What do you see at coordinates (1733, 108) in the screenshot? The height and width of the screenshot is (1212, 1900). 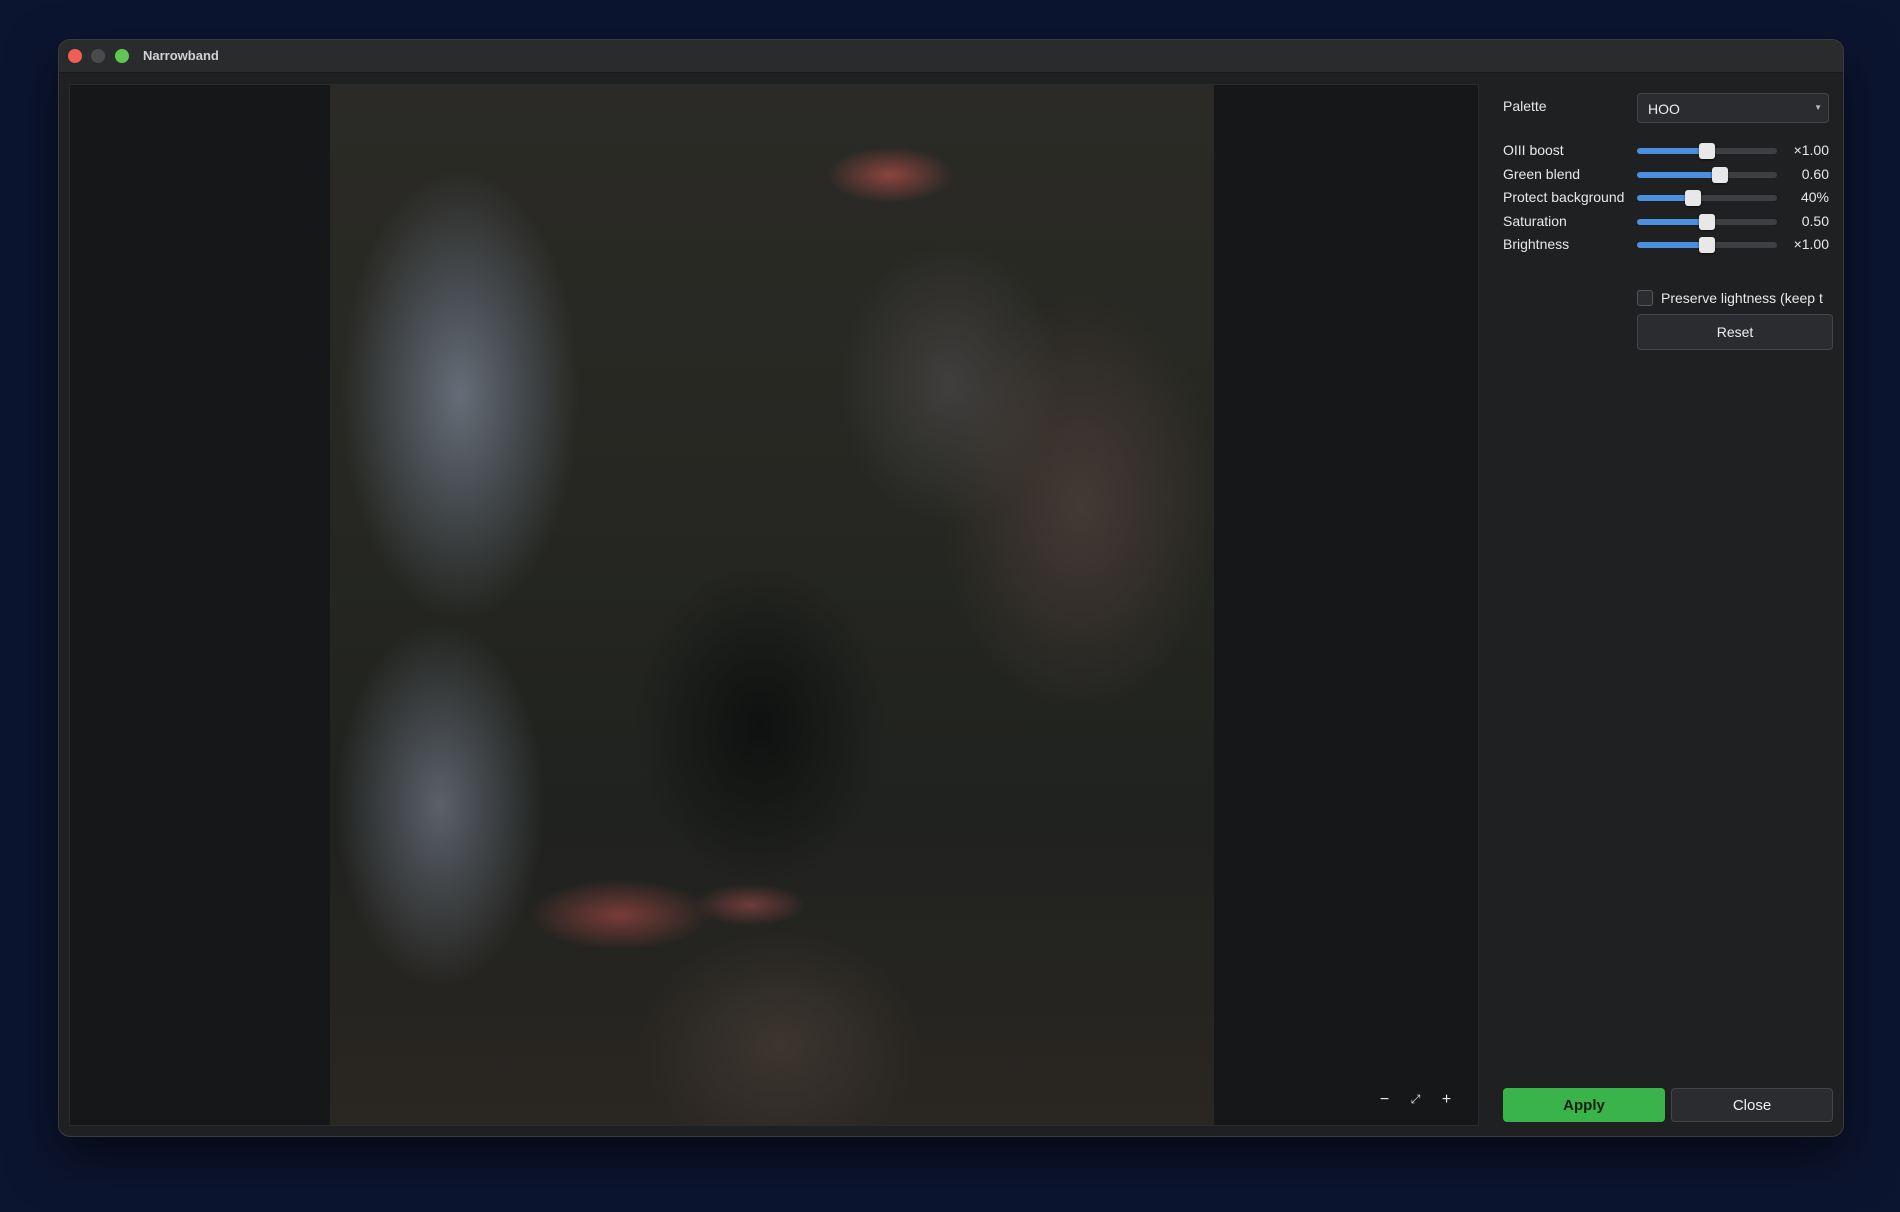 I see `palette-select: HOO ▼` at bounding box center [1733, 108].